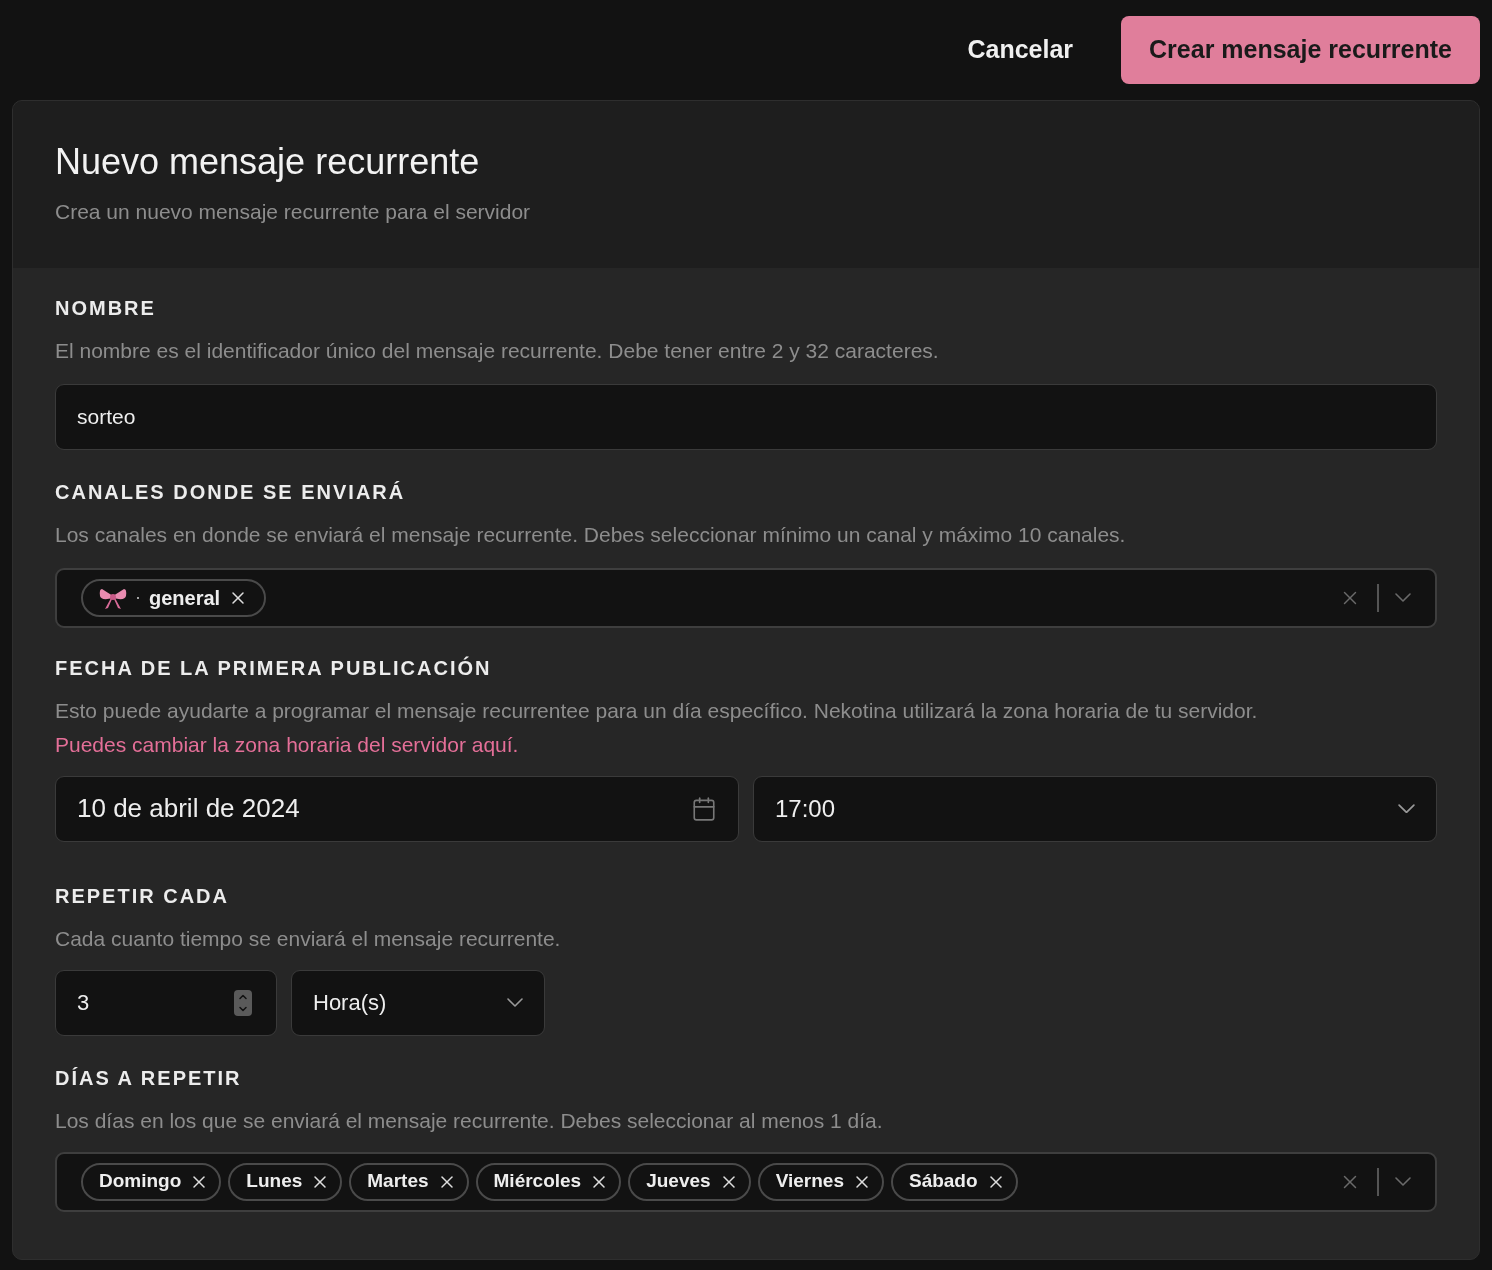 The image size is (1492, 1270). I want to click on amount-field: 3, so click(166, 1002).